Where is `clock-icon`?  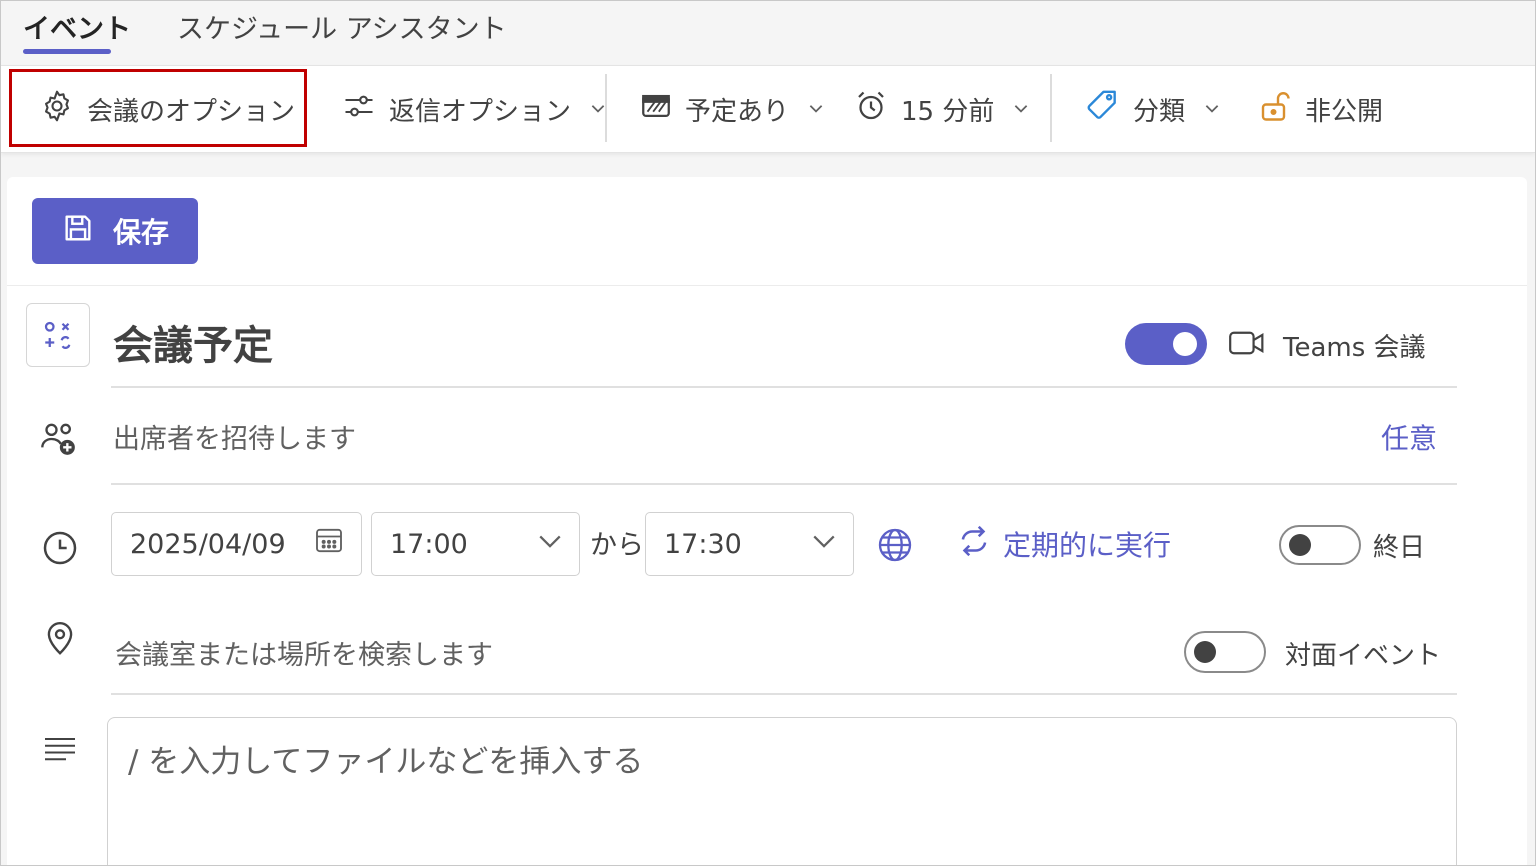
clock-icon is located at coordinates (60, 548).